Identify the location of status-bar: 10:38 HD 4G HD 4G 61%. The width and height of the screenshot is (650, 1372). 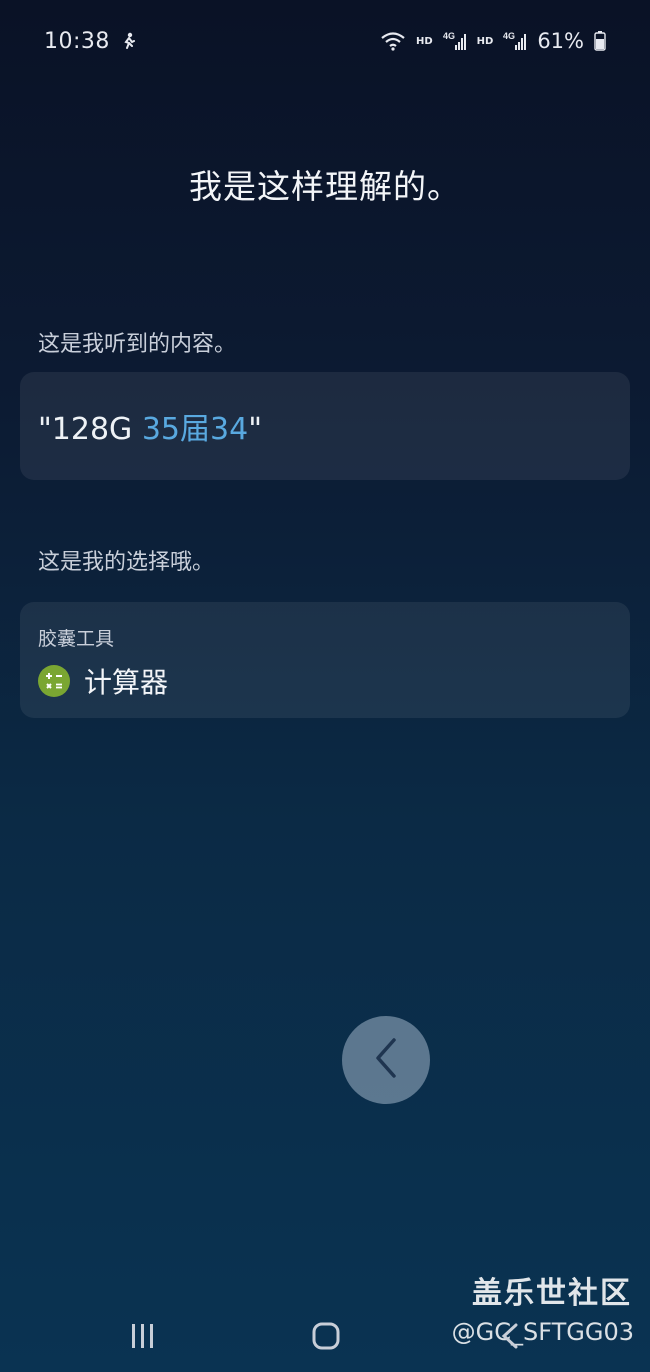
(325, 41).